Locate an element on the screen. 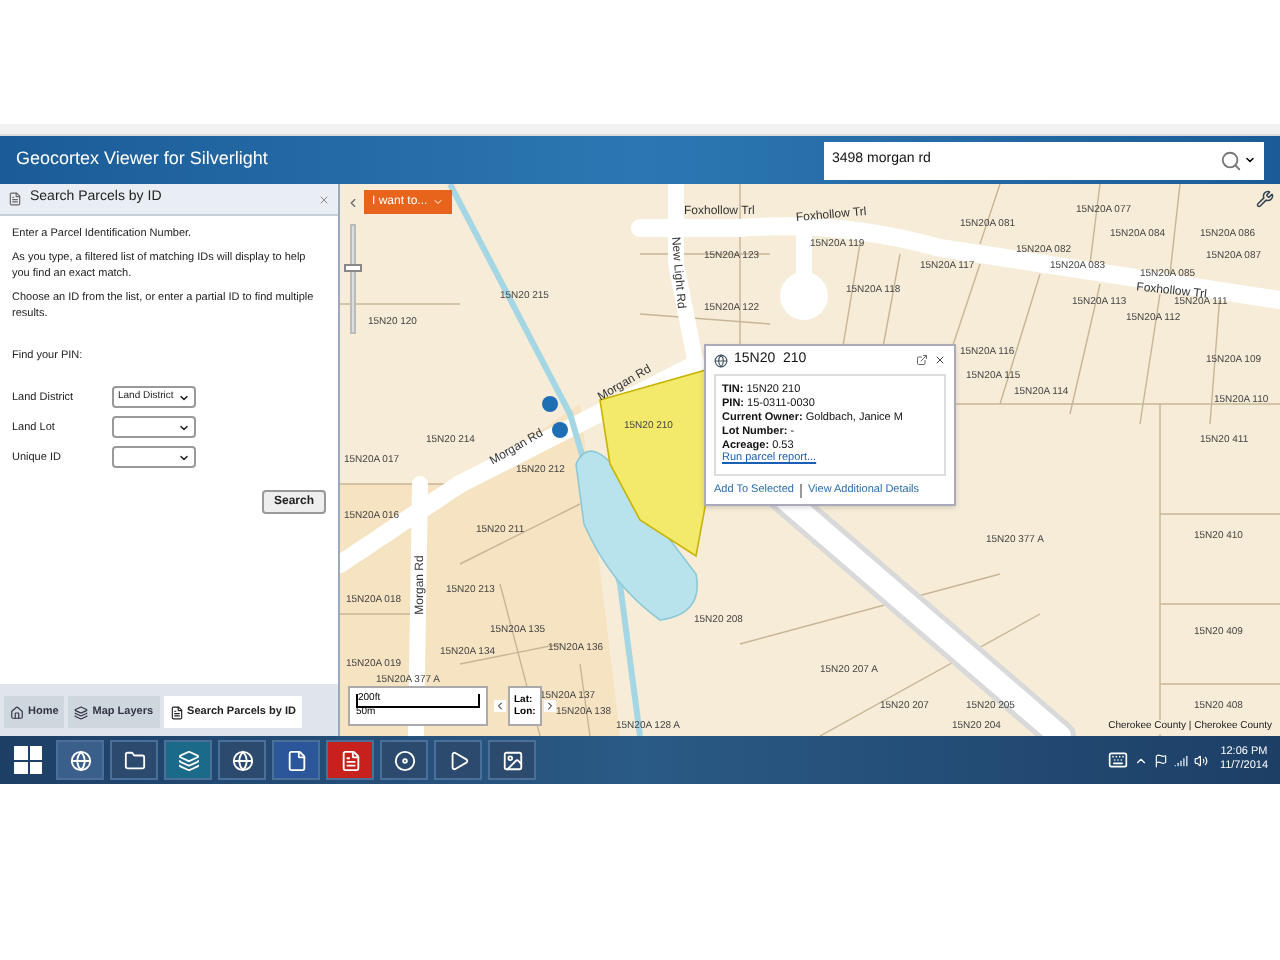 This screenshot has height=960, width=1280. collapse-icon is located at coordinates (353, 202).